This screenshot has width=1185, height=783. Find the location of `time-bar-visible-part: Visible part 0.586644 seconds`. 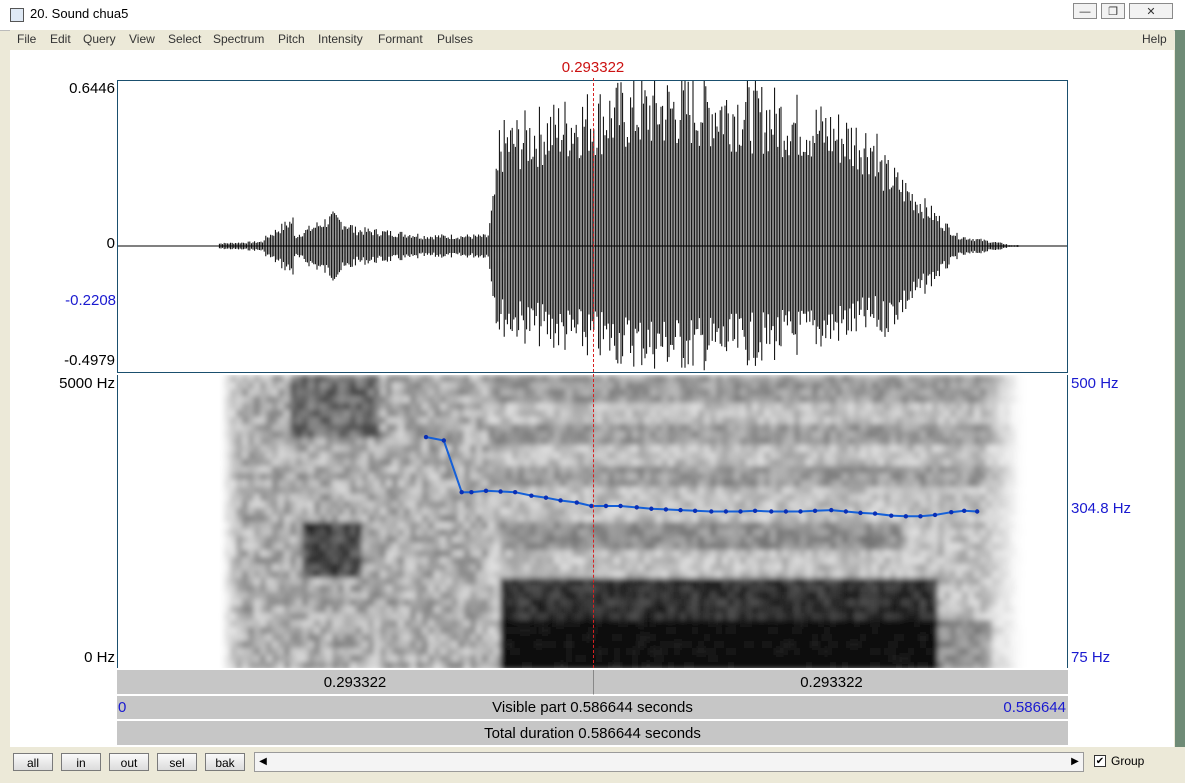

time-bar-visible-part: Visible part 0.586644 seconds is located at coordinates (592, 708).